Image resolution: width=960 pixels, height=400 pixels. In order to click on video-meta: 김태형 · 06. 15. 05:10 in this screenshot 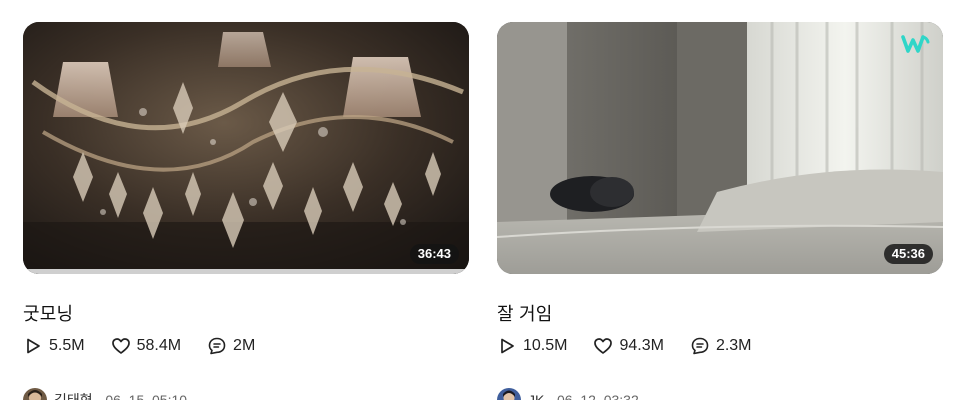, I will do `click(105, 394)`.